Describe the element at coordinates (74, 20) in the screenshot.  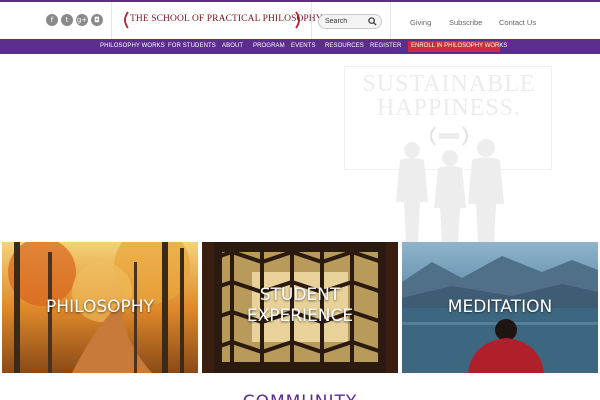
I see `social-links: f t g+ ◘` at that location.